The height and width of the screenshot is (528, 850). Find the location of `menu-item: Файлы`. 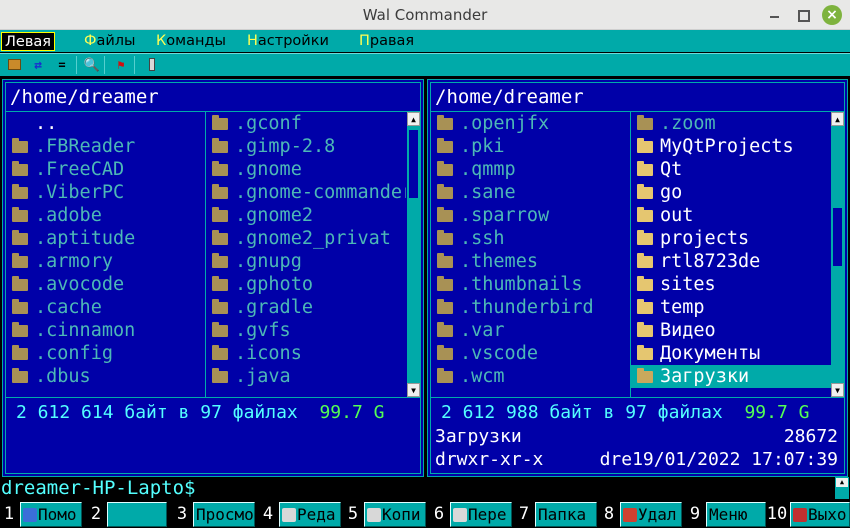

menu-item: Файлы is located at coordinates (110, 41).